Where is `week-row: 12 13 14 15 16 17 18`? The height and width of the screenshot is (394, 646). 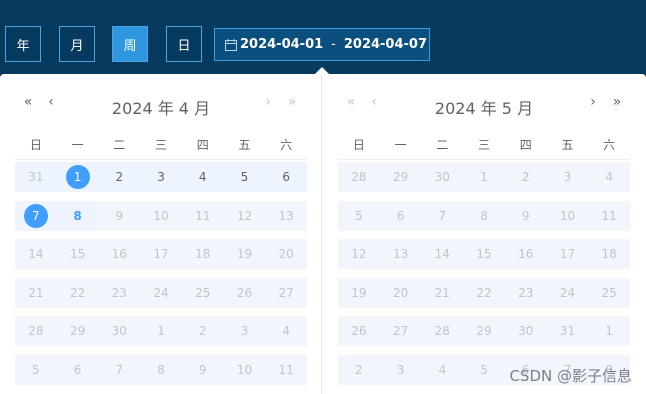 week-row: 12 13 14 15 16 17 18 is located at coordinates (484, 254).